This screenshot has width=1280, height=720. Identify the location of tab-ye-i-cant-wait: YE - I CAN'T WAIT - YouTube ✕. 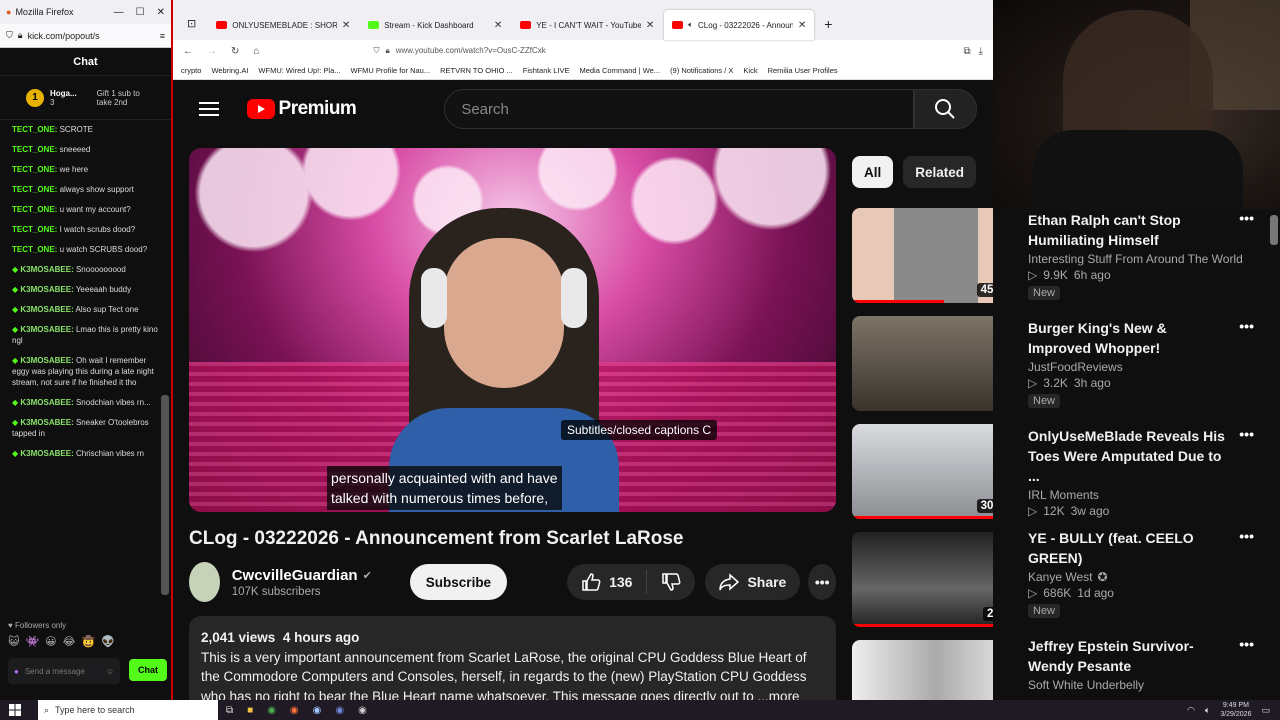
(587, 25).